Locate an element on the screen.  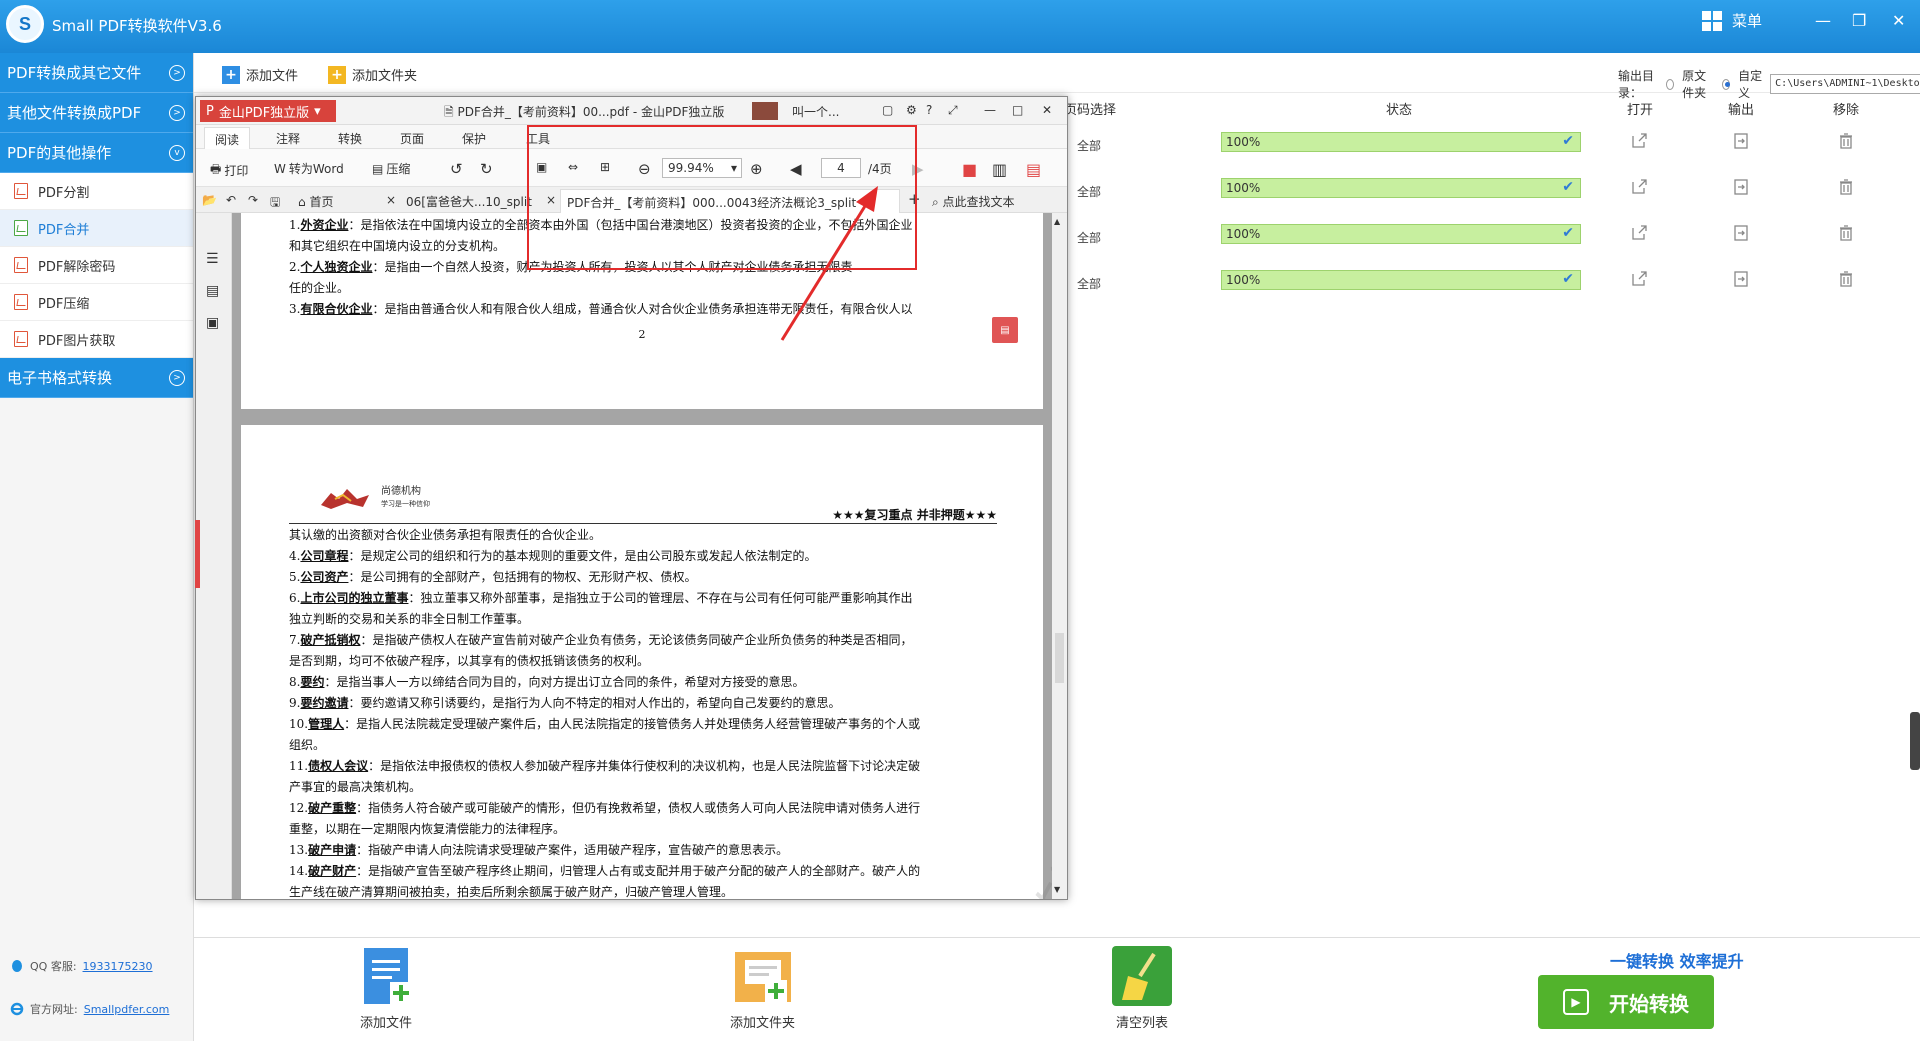
radio-custom is located at coordinates (1726, 84).